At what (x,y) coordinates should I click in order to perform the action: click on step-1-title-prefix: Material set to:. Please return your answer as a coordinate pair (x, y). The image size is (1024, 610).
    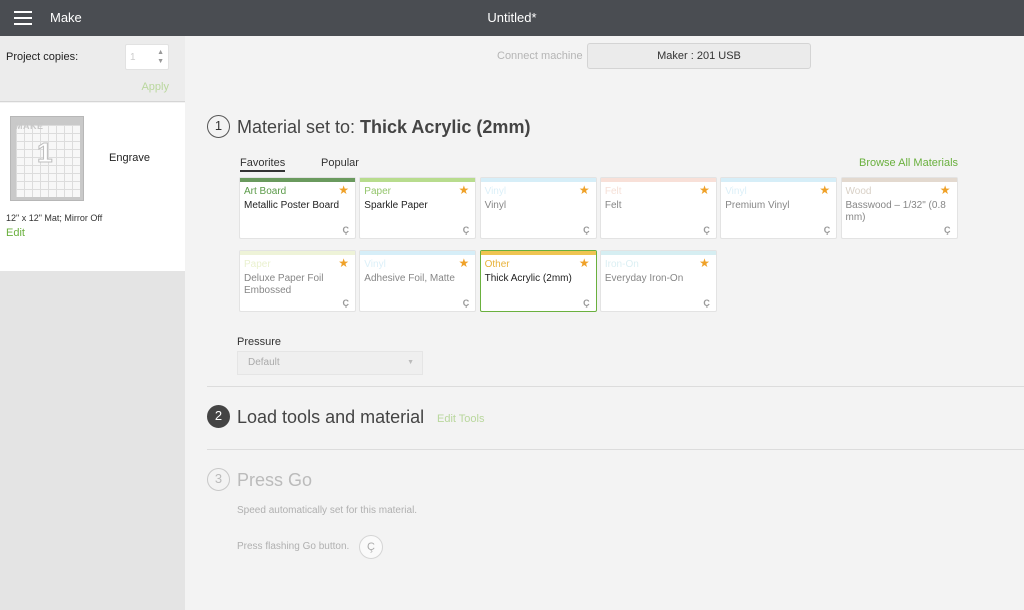
    Looking at the image, I should click on (299, 127).